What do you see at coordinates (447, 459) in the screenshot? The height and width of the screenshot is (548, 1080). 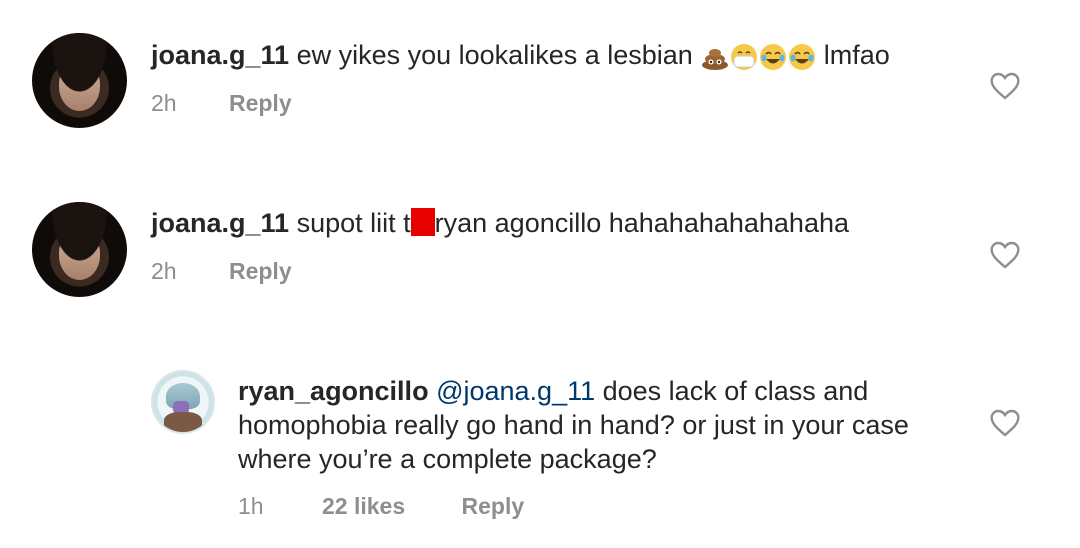 I see `comment-text-line3: where you’re a complete package?` at bounding box center [447, 459].